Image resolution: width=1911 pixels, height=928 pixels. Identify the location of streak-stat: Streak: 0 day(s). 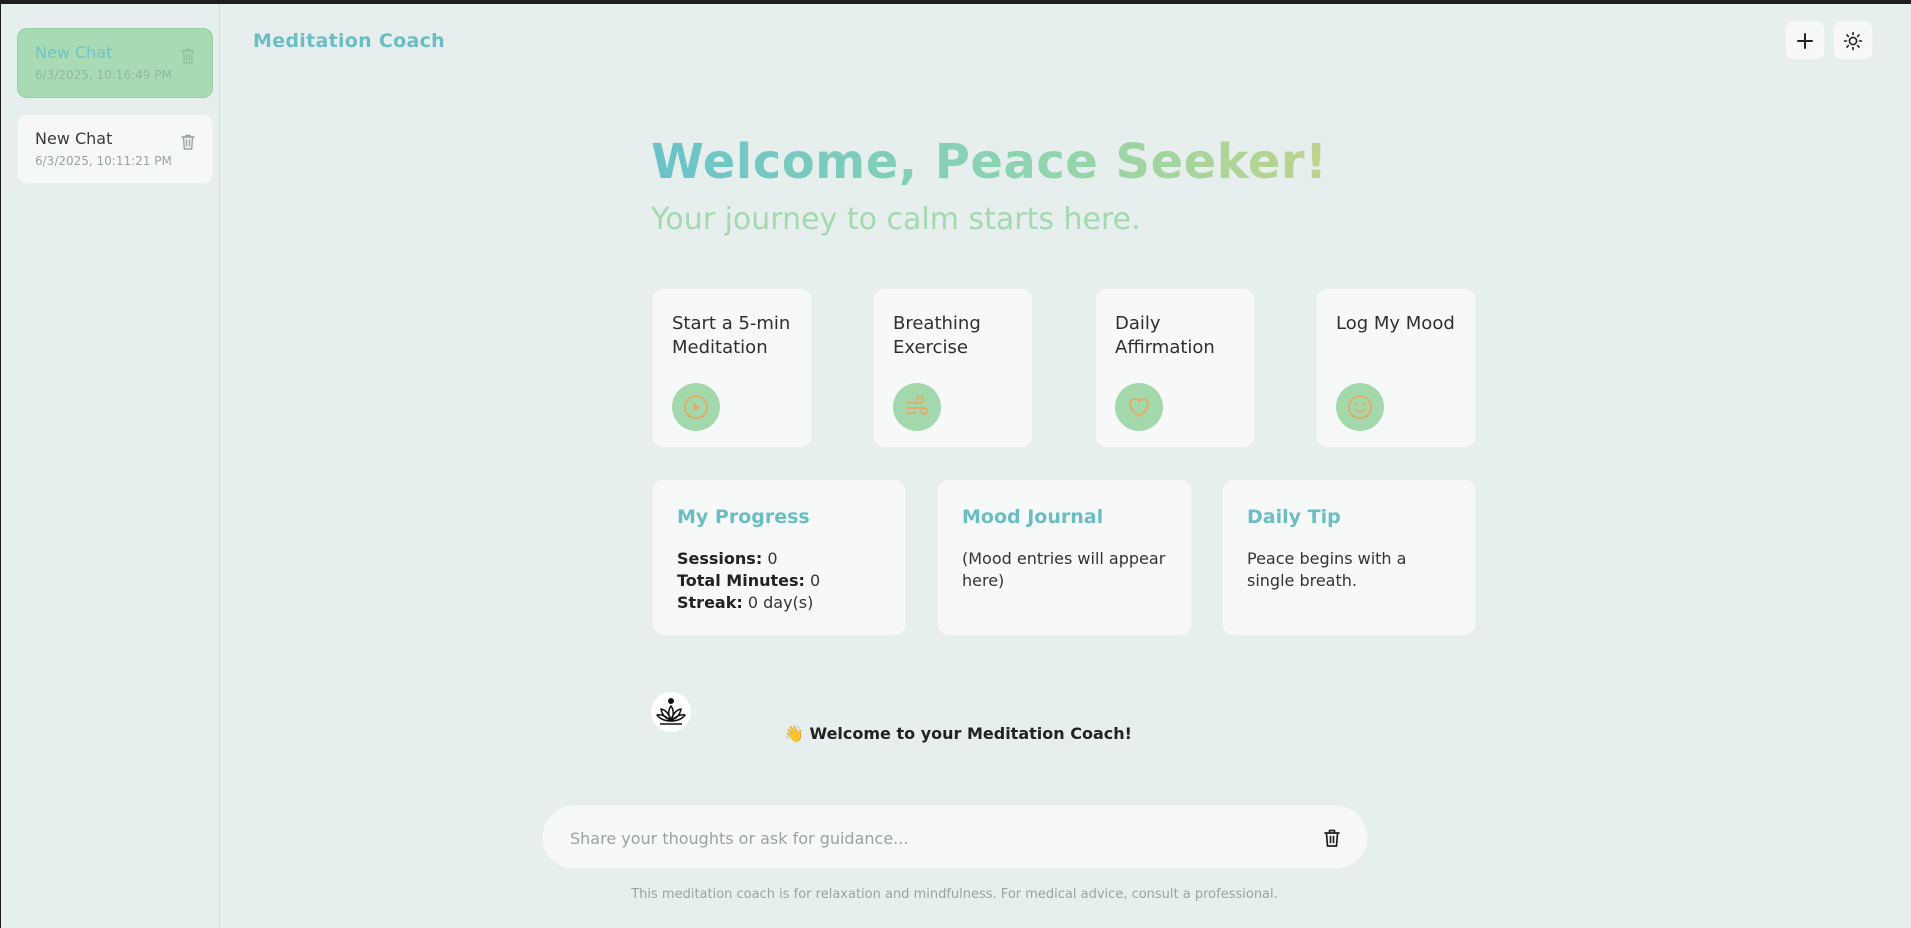
(782, 603).